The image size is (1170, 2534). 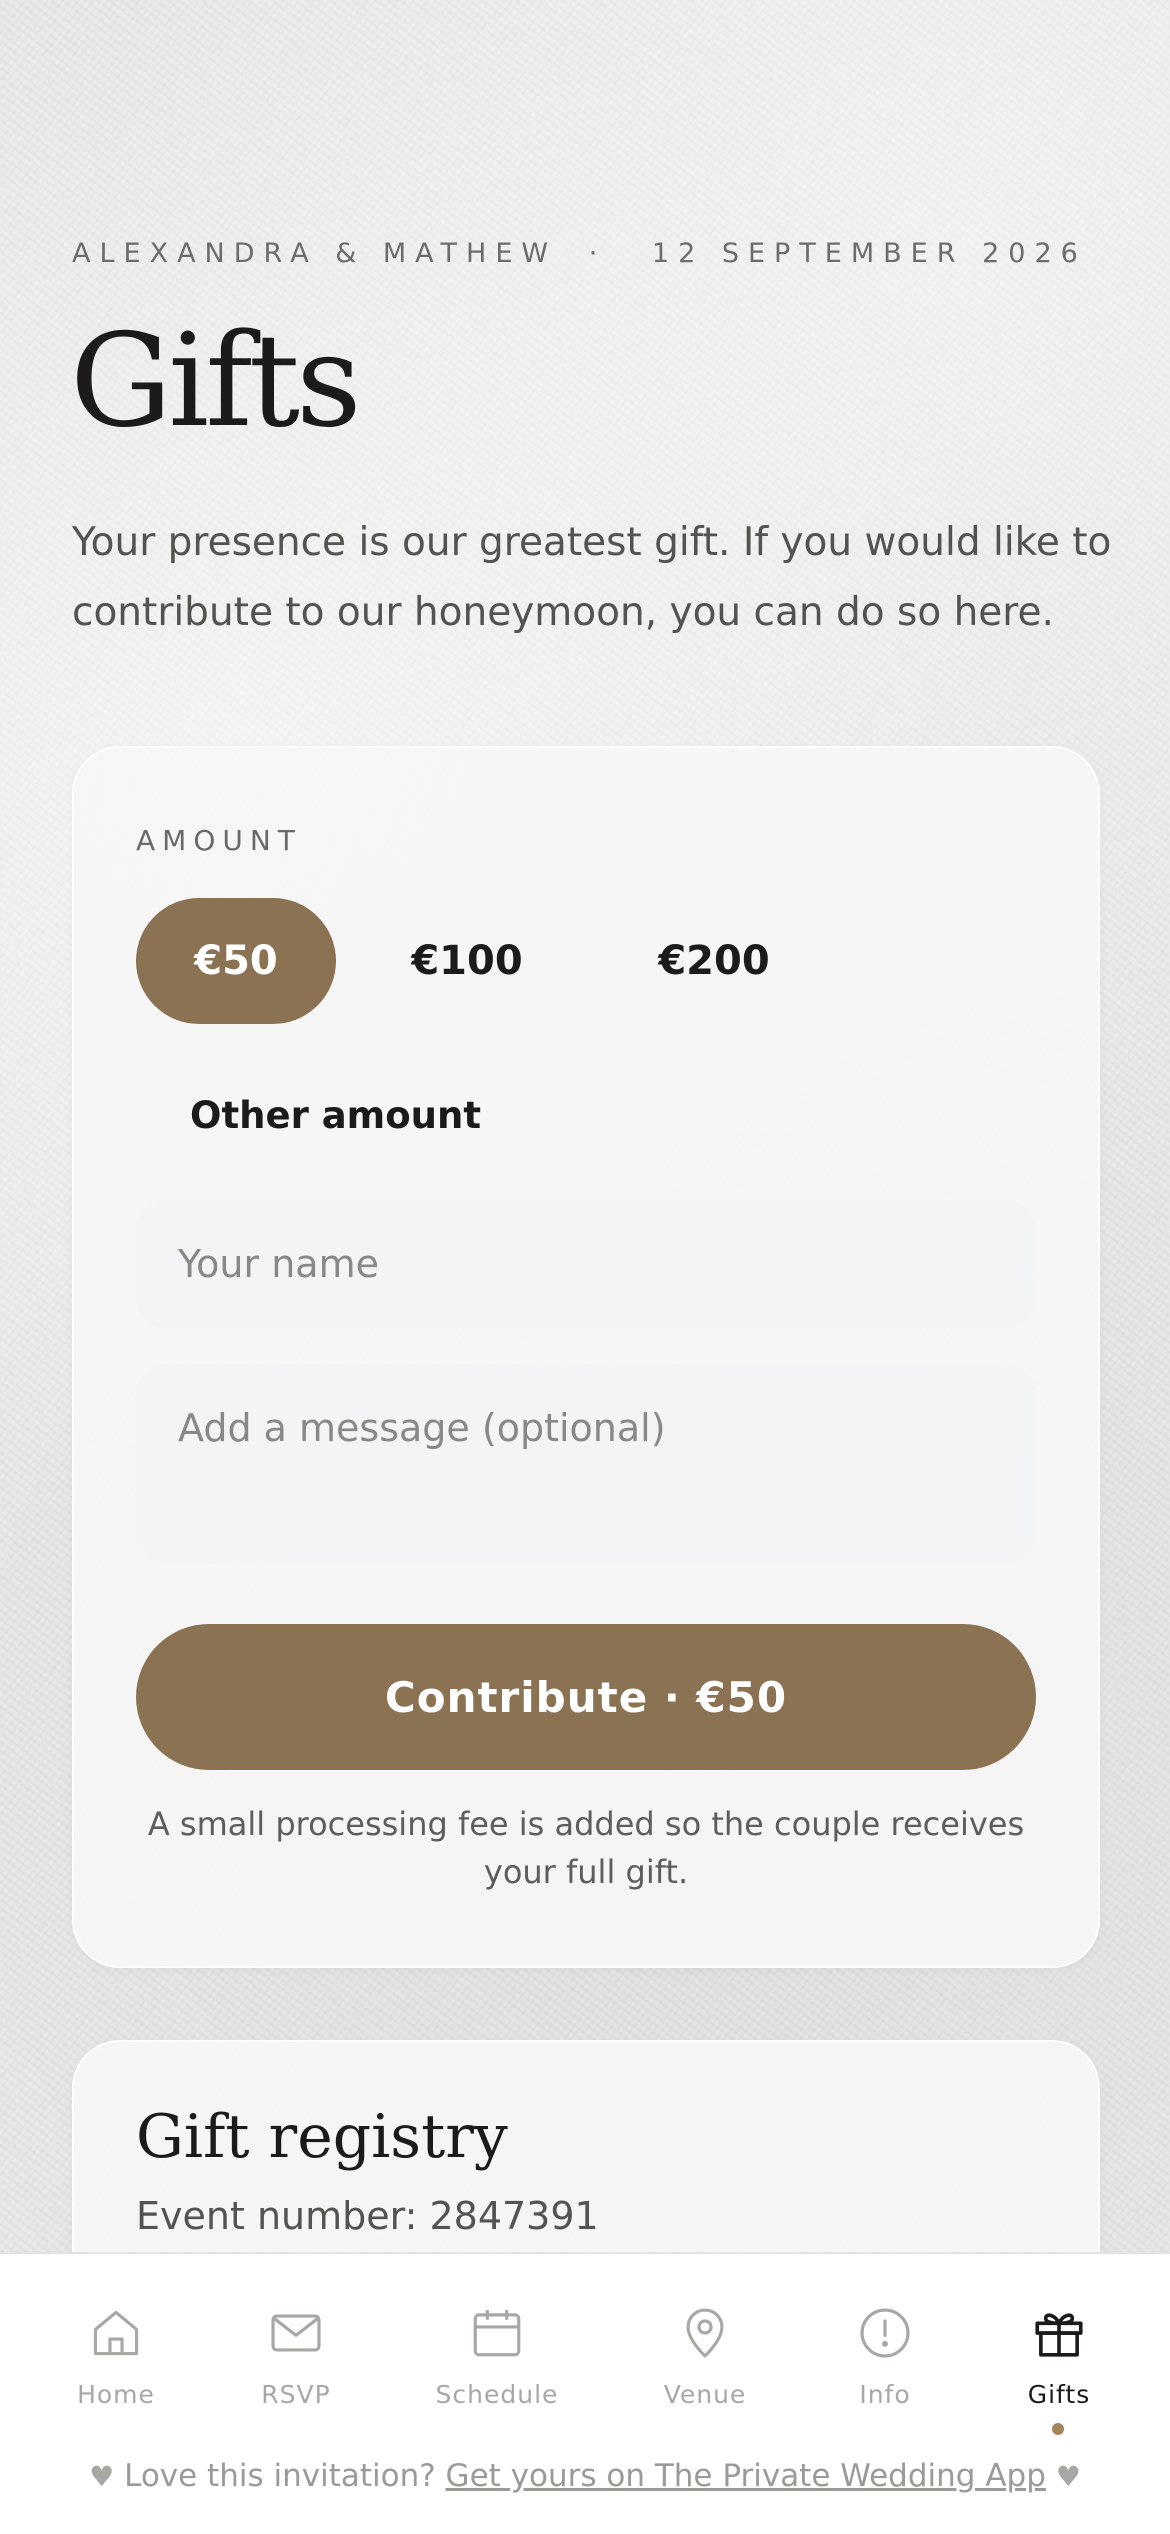 I want to click on couple-names: ALEXANDRA & MATHEW, so click(x=315, y=253).